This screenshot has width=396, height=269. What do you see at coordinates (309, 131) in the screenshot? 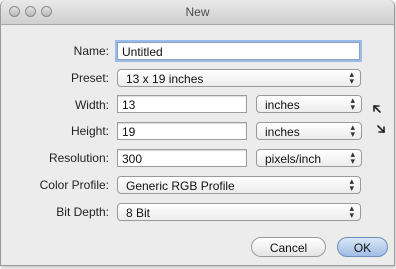
I see `height-unit-popup: inches ▴ ▾` at bounding box center [309, 131].